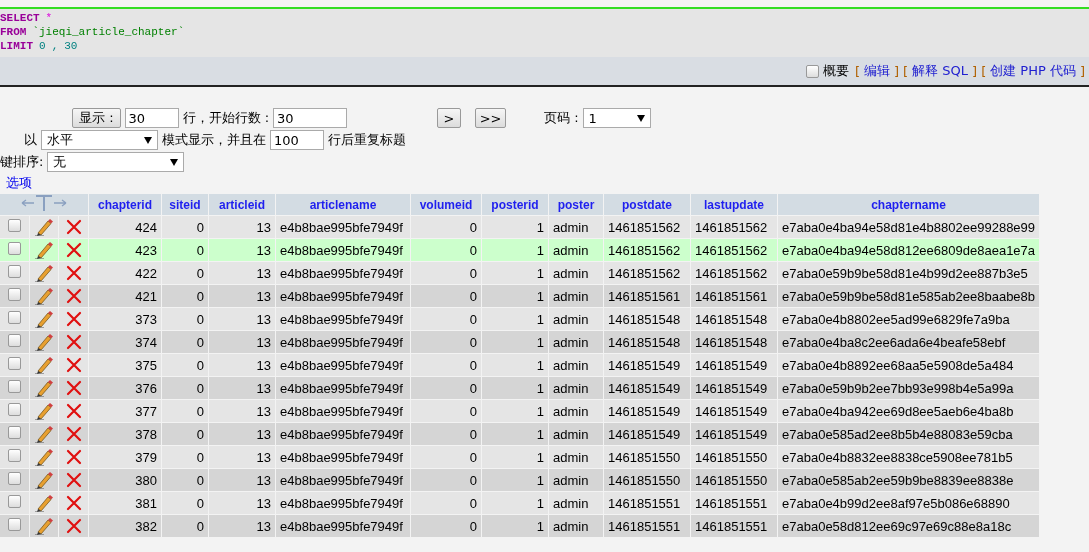 Image resolution: width=1089 pixels, height=552 pixels. Describe the element at coordinates (96, 118) in the screenshot. I see `show-button: 显示 :` at that location.